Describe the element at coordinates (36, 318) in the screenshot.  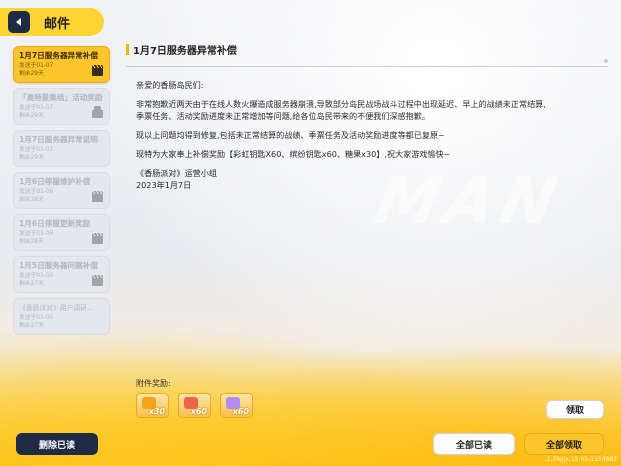
I see `mail-item-sent: 发送于01-05` at that location.